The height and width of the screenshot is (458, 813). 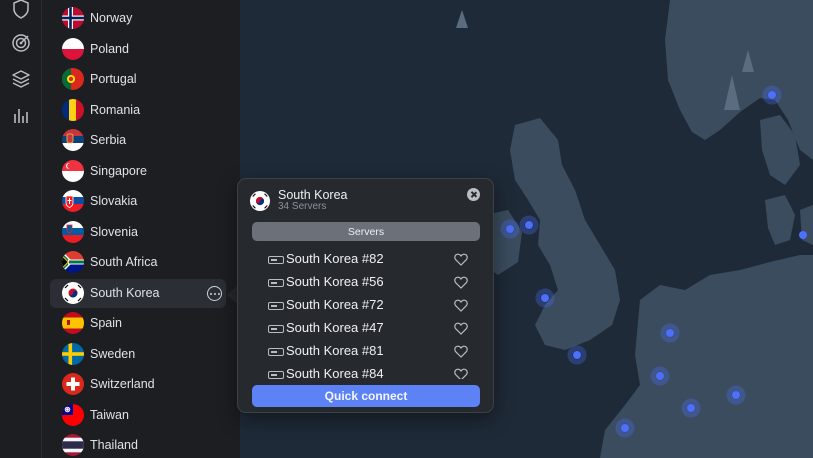 I want to click on server-name: South Korea #72, so click(x=335, y=304).